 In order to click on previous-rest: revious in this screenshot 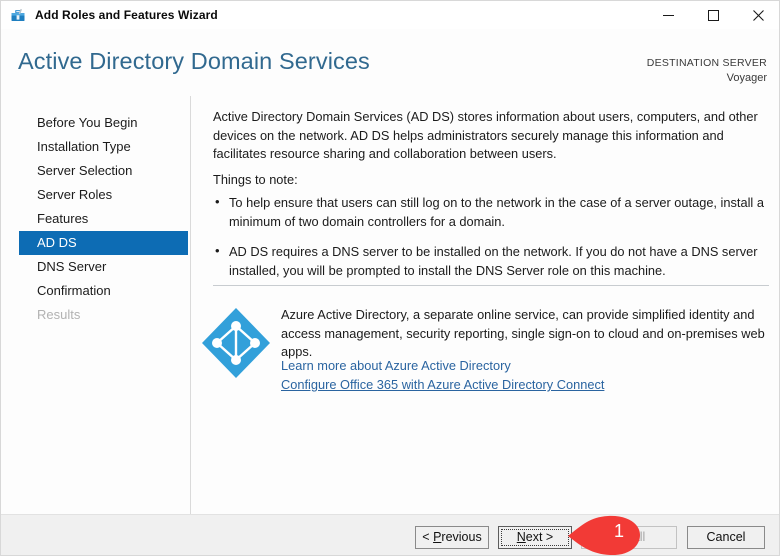, I will do `click(461, 537)`.